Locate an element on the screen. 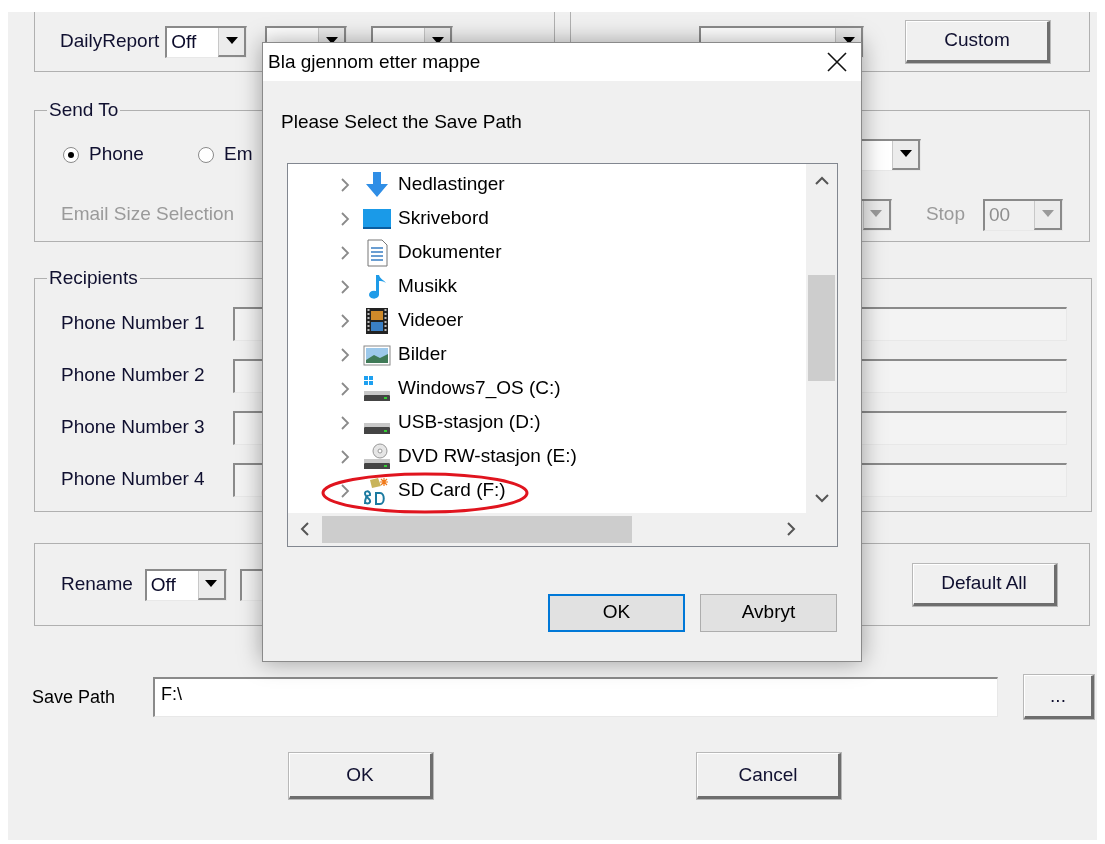  daily-report-label: DailyReport is located at coordinates (110, 41).